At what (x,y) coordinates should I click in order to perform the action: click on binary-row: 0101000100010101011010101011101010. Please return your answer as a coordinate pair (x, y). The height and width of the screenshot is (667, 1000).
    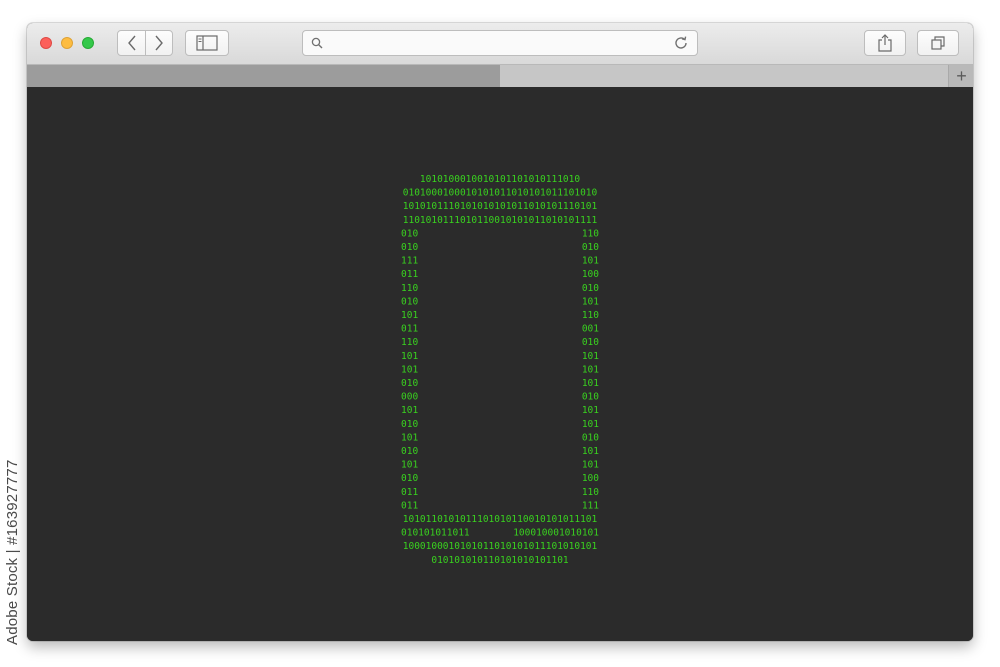
    Looking at the image, I should click on (500, 193).